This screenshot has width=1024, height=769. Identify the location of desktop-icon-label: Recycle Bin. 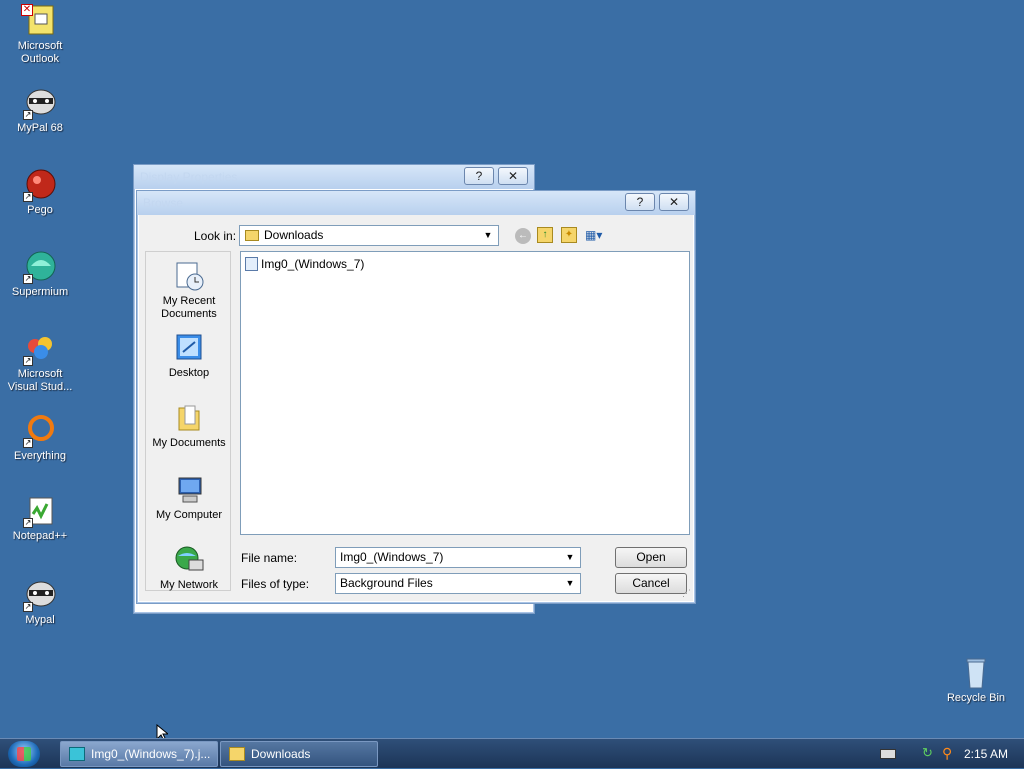
(976, 698).